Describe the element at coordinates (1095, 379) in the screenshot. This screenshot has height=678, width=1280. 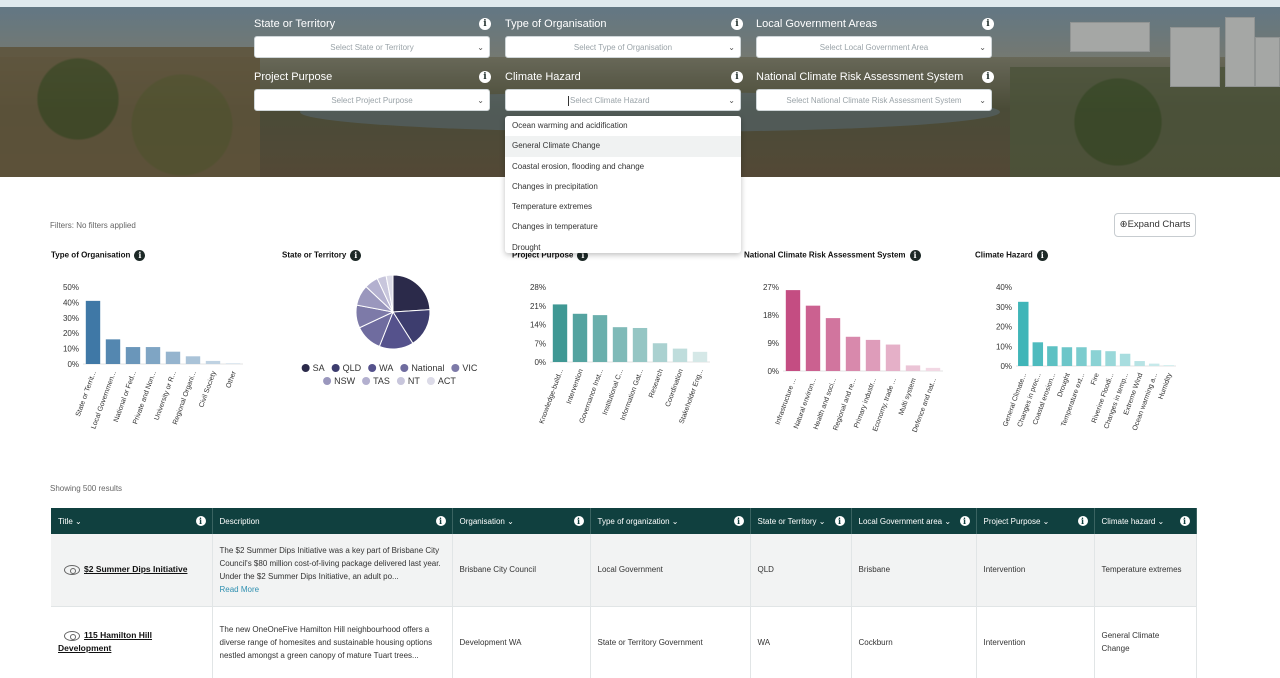
I see `x-tick-label: Fire` at that location.